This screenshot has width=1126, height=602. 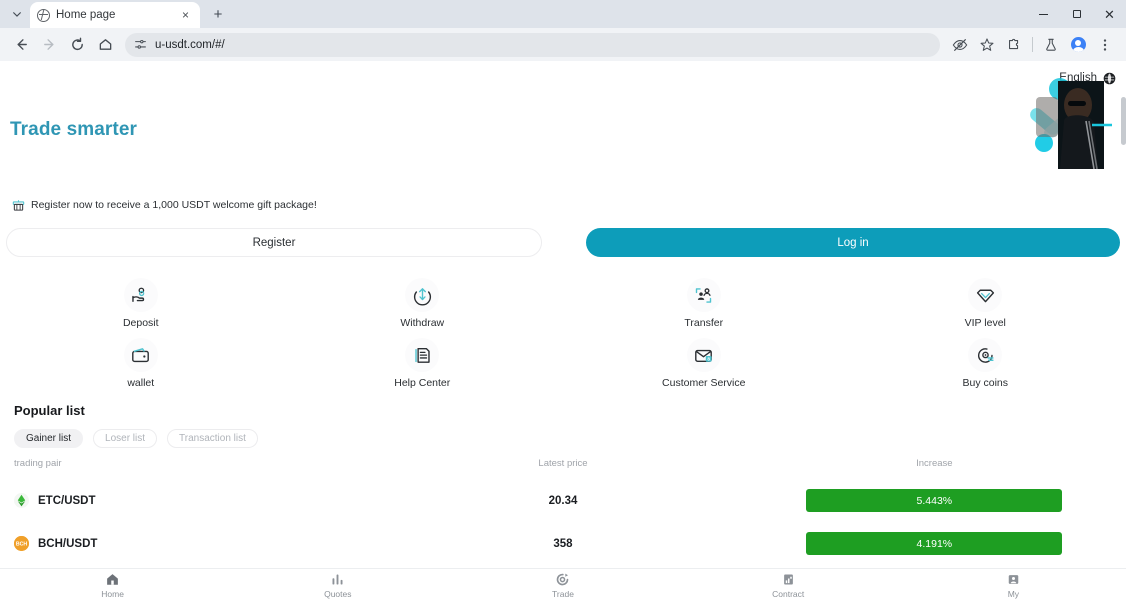 I want to click on action-vip-level: VIP level, so click(x=985, y=301).